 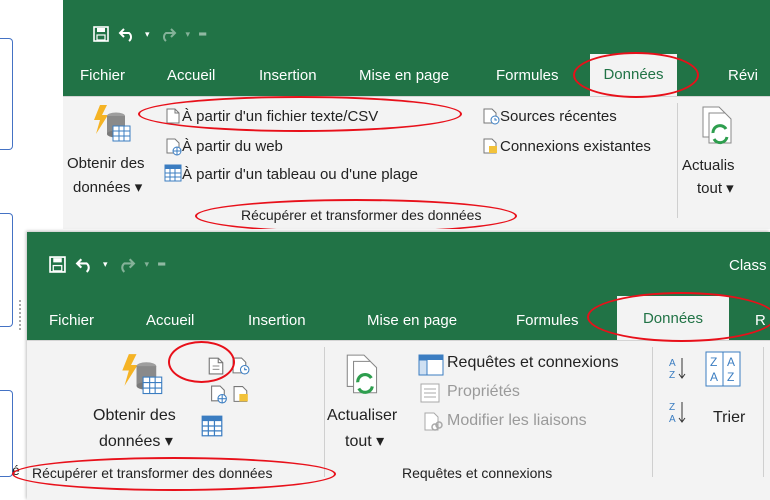 What do you see at coordinates (280, 116) in the screenshot?
I see `from-text-csv-button: À partir d'un fichier texte/CSV` at bounding box center [280, 116].